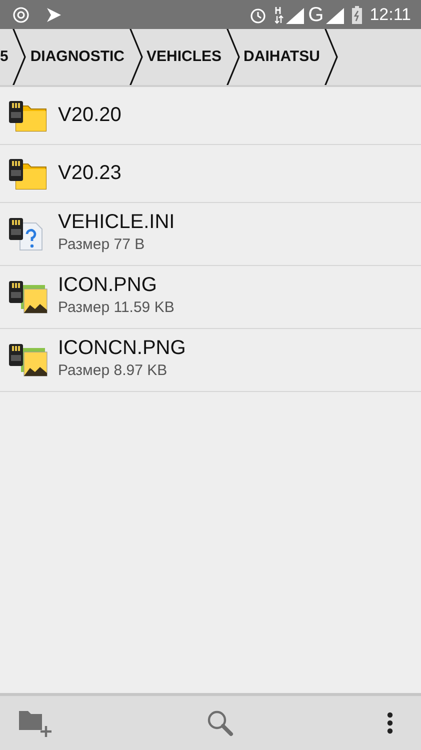  What do you see at coordinates (116, 222) in the screenshot?
I see `file-name: VEHICLE.INI` at bounding box center [116, 222].